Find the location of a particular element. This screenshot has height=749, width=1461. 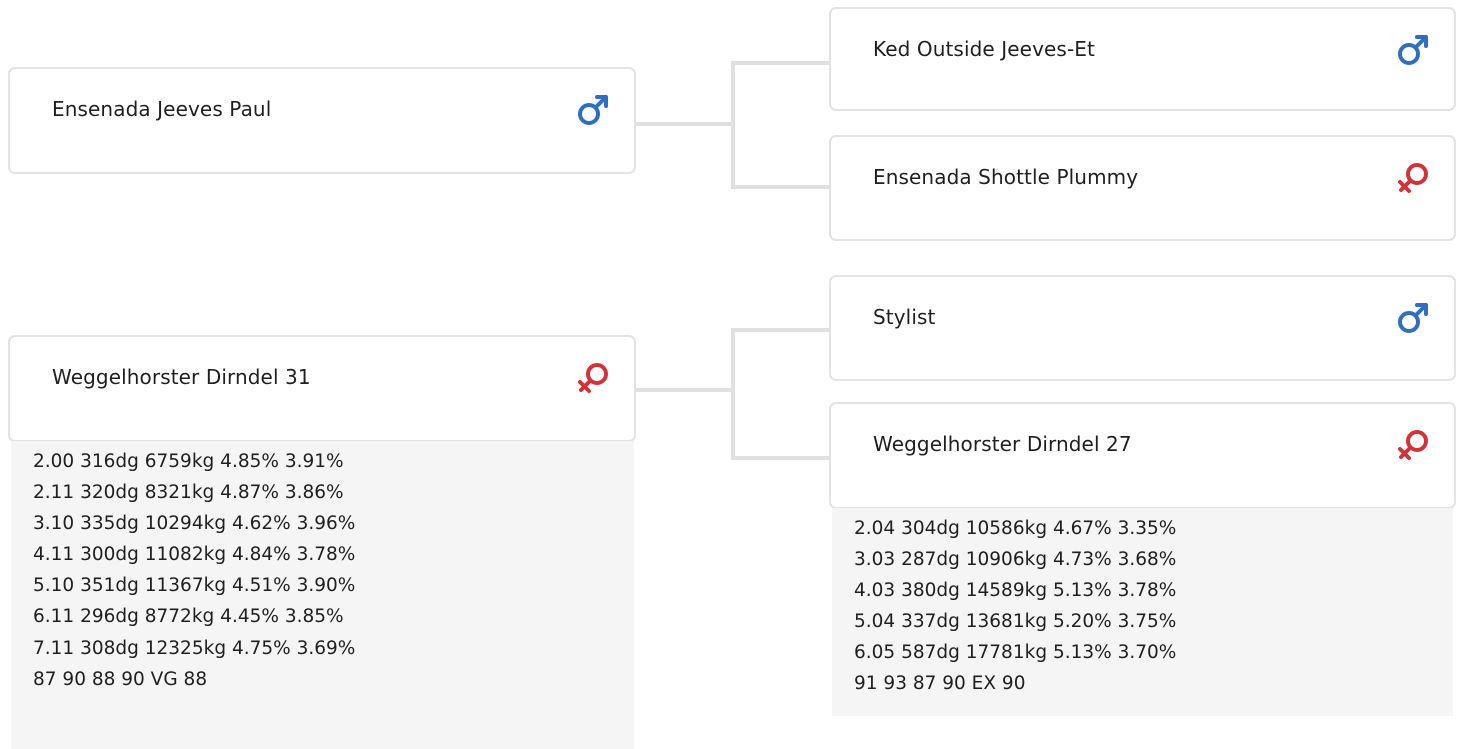

card-sire-dam: Ensenada Shottle Plummy is located at coordinates (1142, 188).